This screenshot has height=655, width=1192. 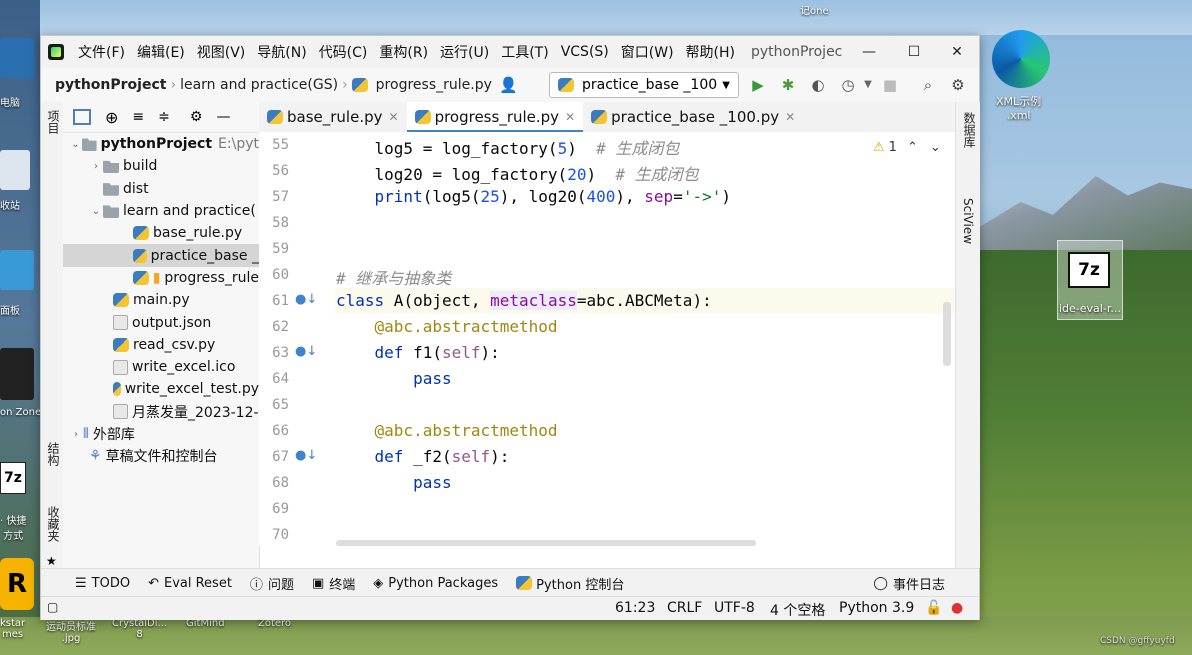 What do you see at coordinates (53, 122) in the screenshot?
I see `project-tool-tab: 项目` at bounding box center [53, 122].